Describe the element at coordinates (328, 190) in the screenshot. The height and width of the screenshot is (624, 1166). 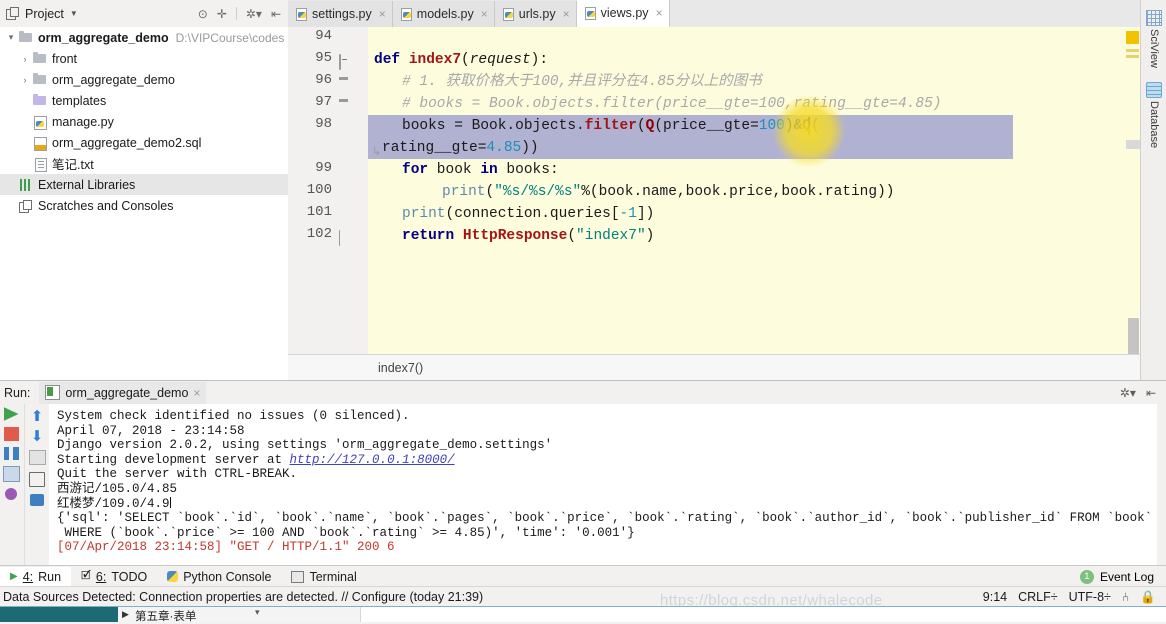
I see `editor-gutter: 94 95 96 97 98 99 100 101 102` at that location.